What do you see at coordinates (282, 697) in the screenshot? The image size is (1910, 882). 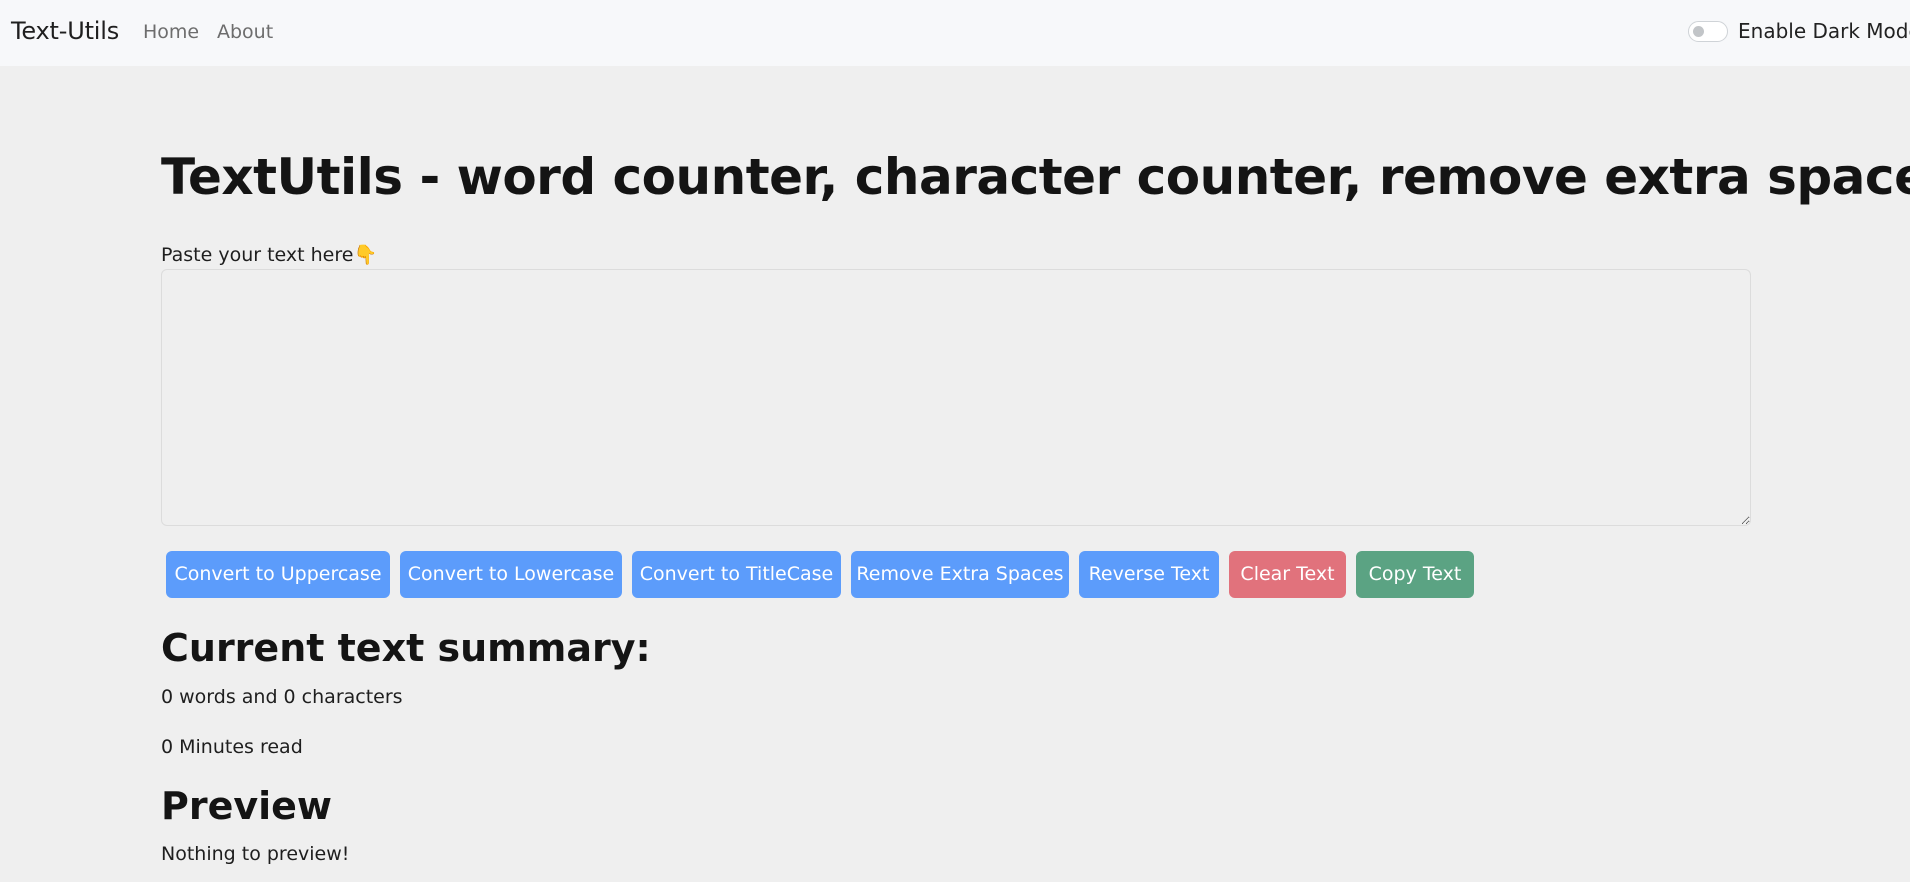 I see `word-char-count: 0 words and 0 characters` at bounding box center [282, 697].